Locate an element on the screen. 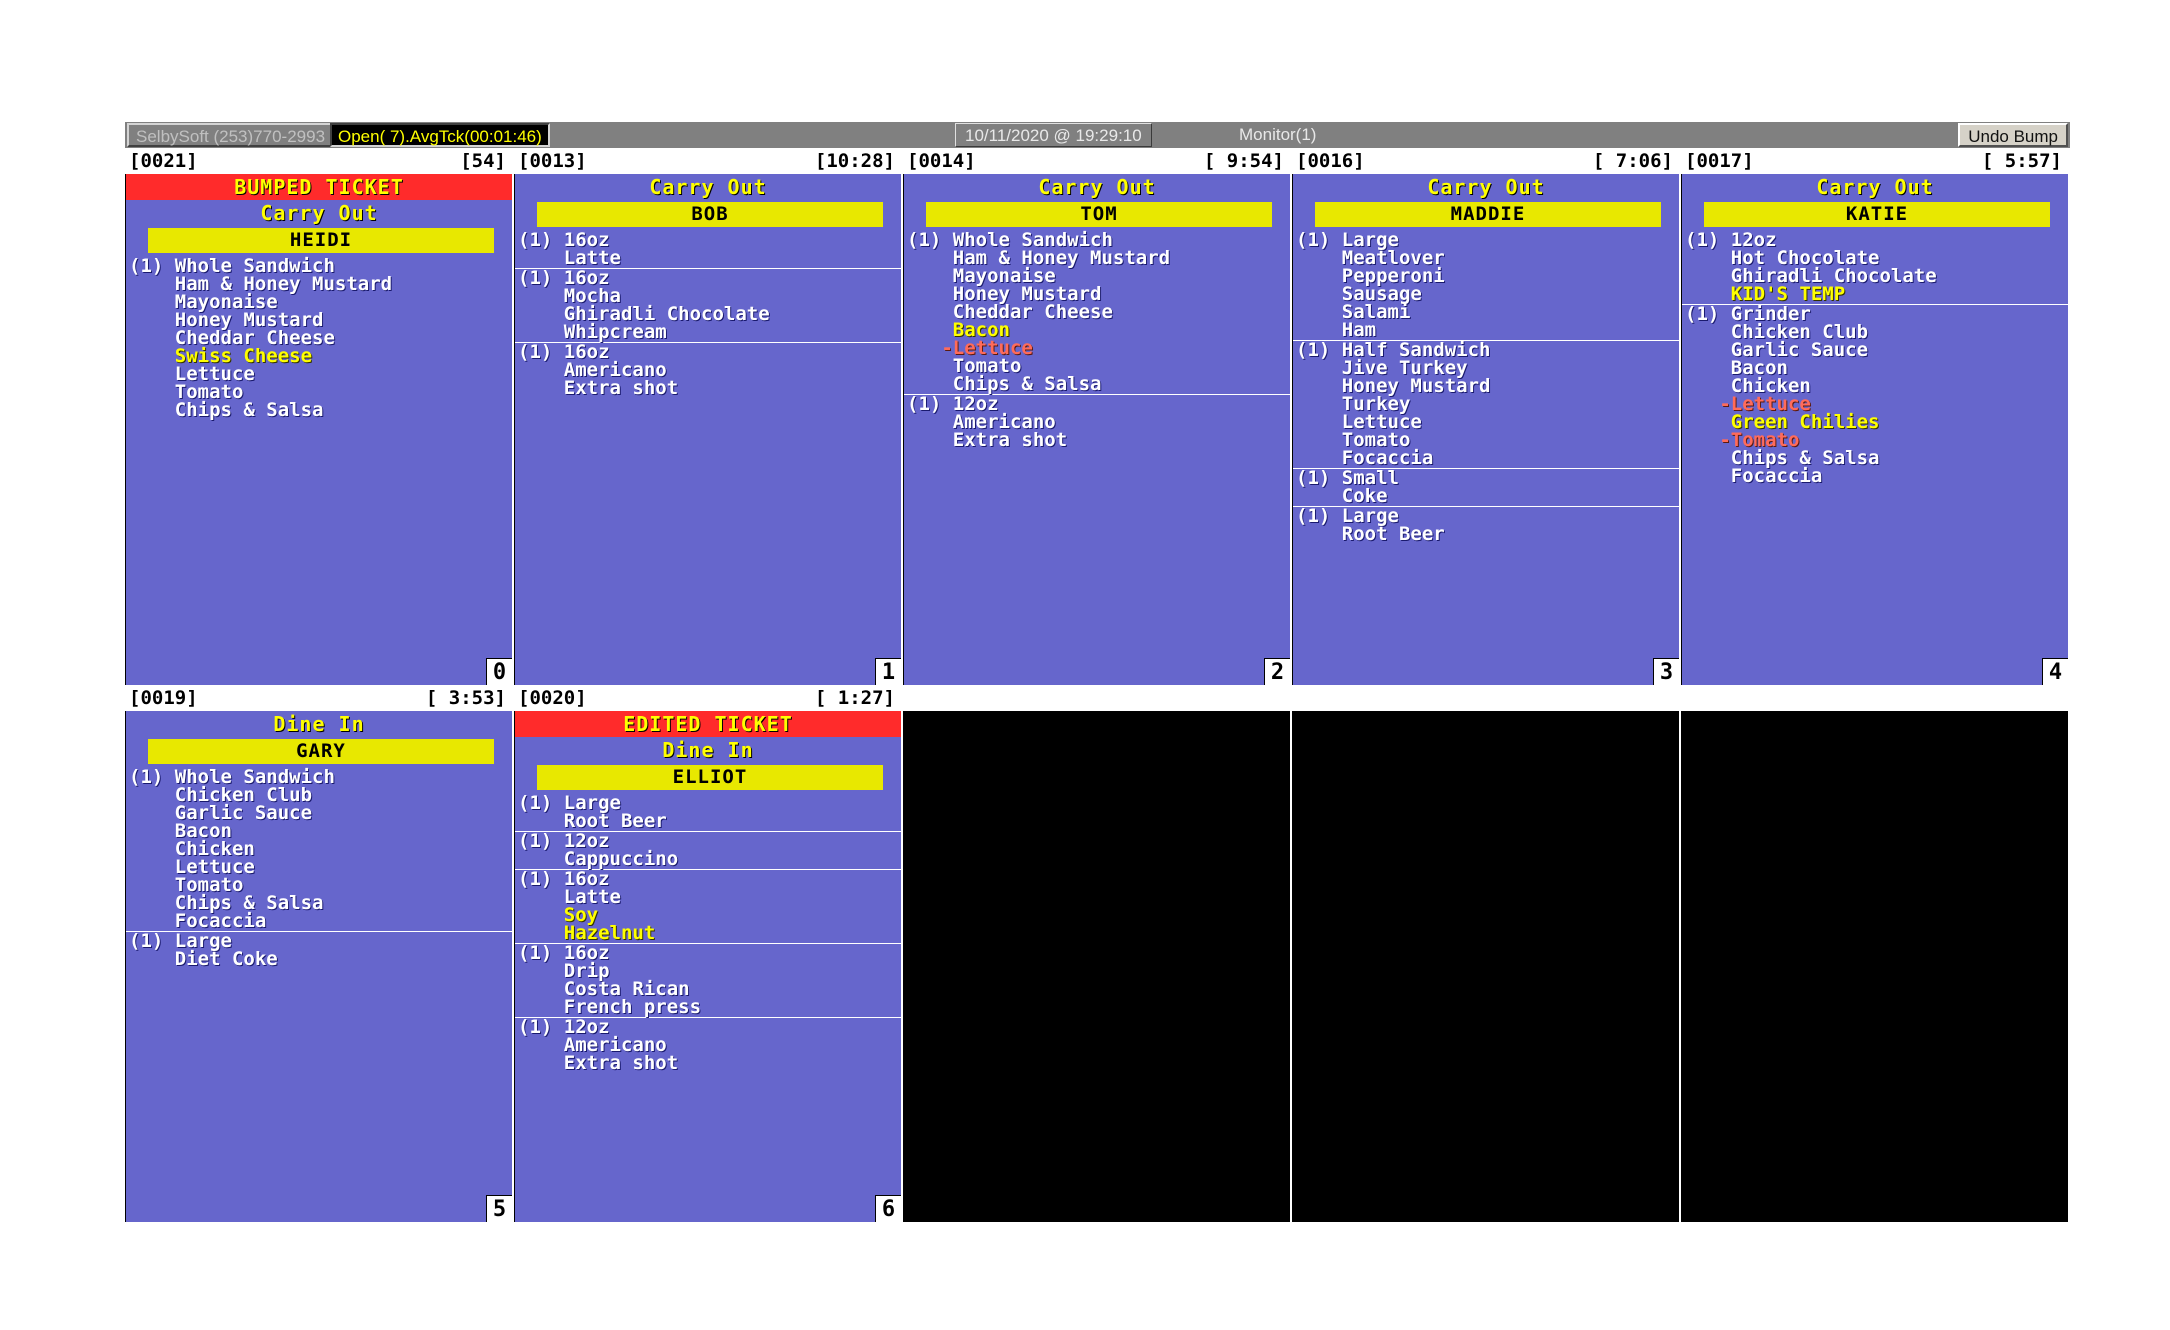  order-item-modifier: Ham is located at coordinates (1336, 330).